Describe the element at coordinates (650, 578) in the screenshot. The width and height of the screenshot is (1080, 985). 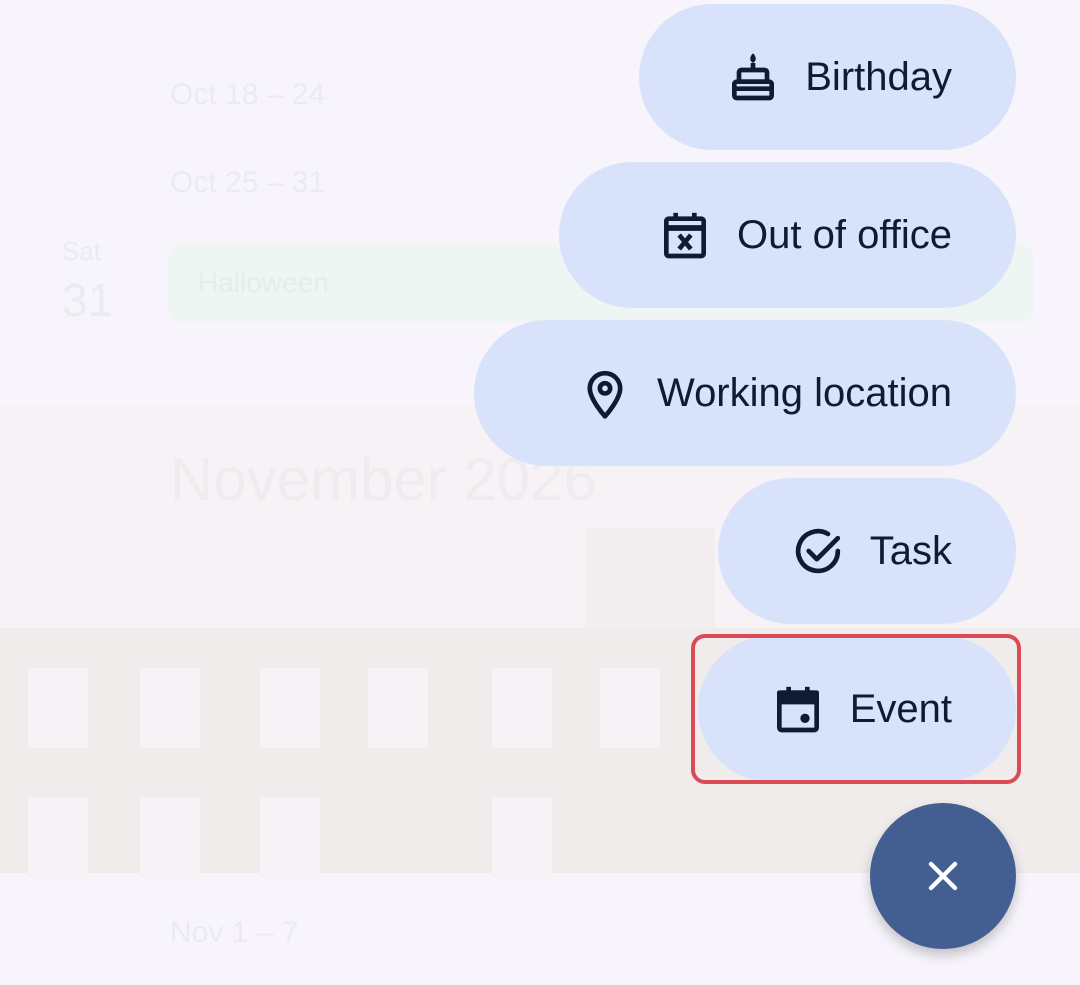
I see `banner-illustration-roof` at that location.